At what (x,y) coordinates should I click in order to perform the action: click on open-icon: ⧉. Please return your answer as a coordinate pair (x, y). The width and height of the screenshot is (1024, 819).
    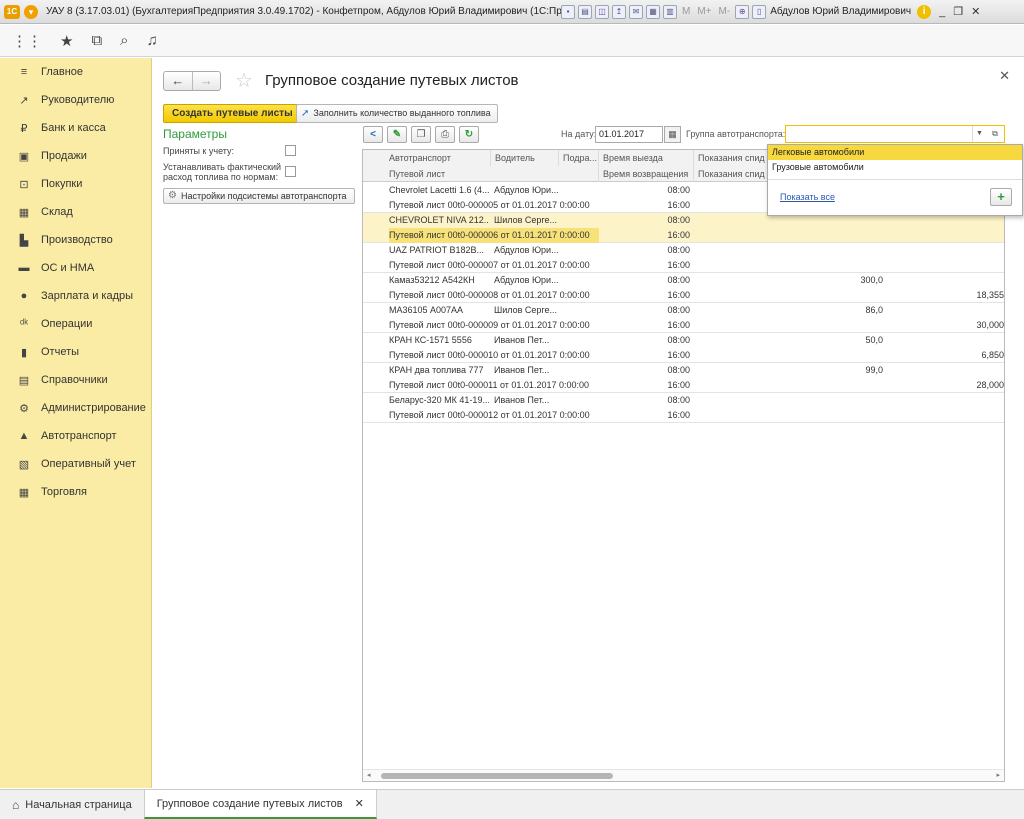
    Looking at the image, I should click on (995, 134).